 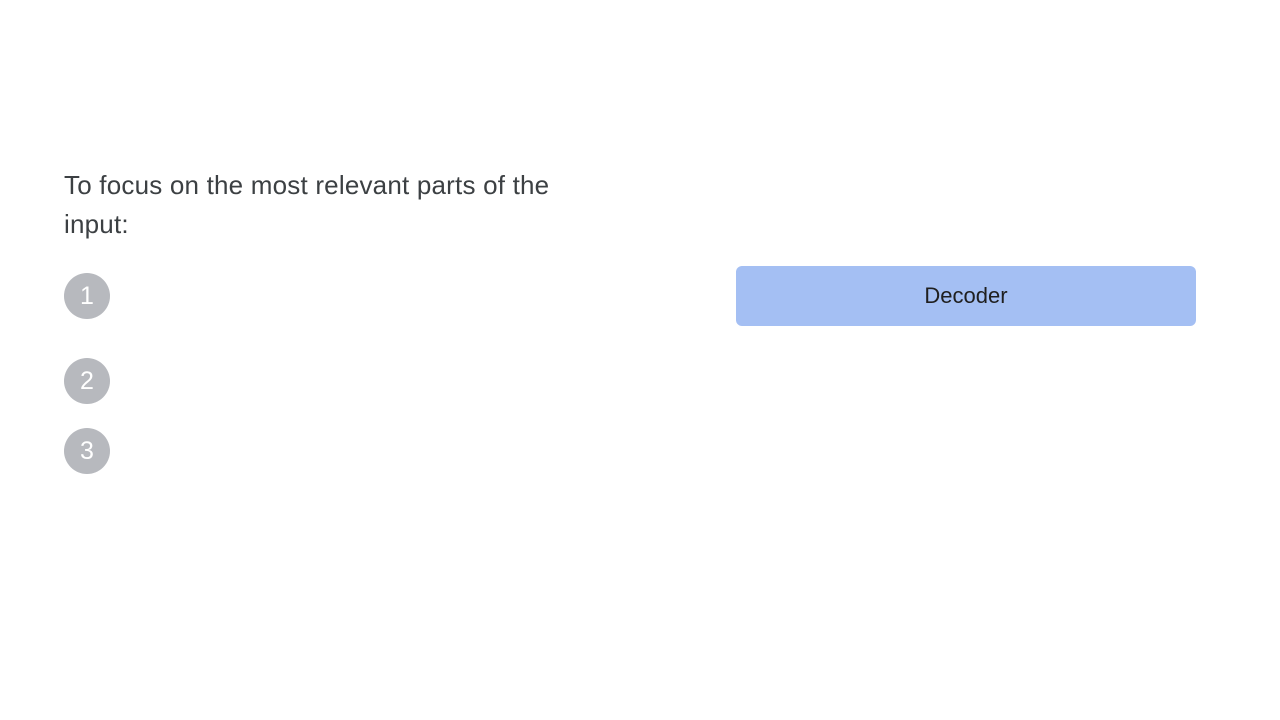 What do you see at coordinates (87, 381) in the screenshot?
I see `step-2-badge: 2` at bounding box center [87, 381].